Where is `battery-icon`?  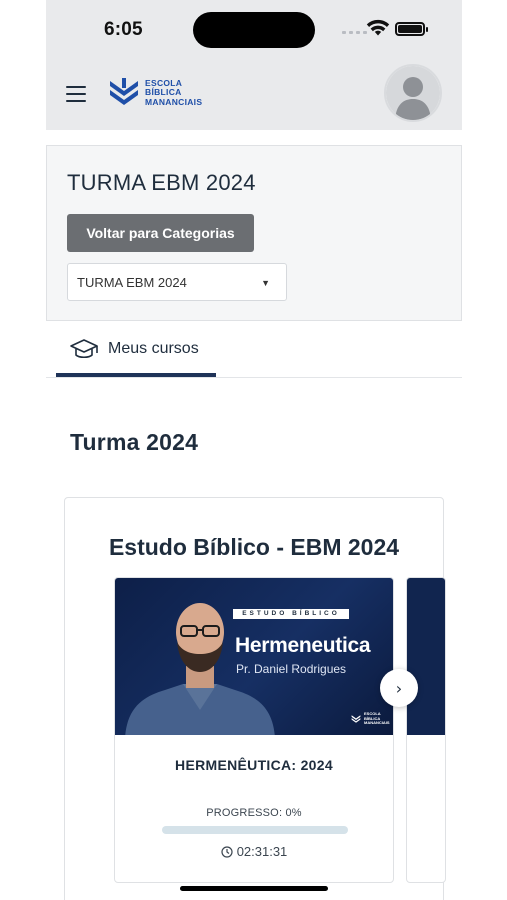 battery-icon is located at coordinates (411, 29).